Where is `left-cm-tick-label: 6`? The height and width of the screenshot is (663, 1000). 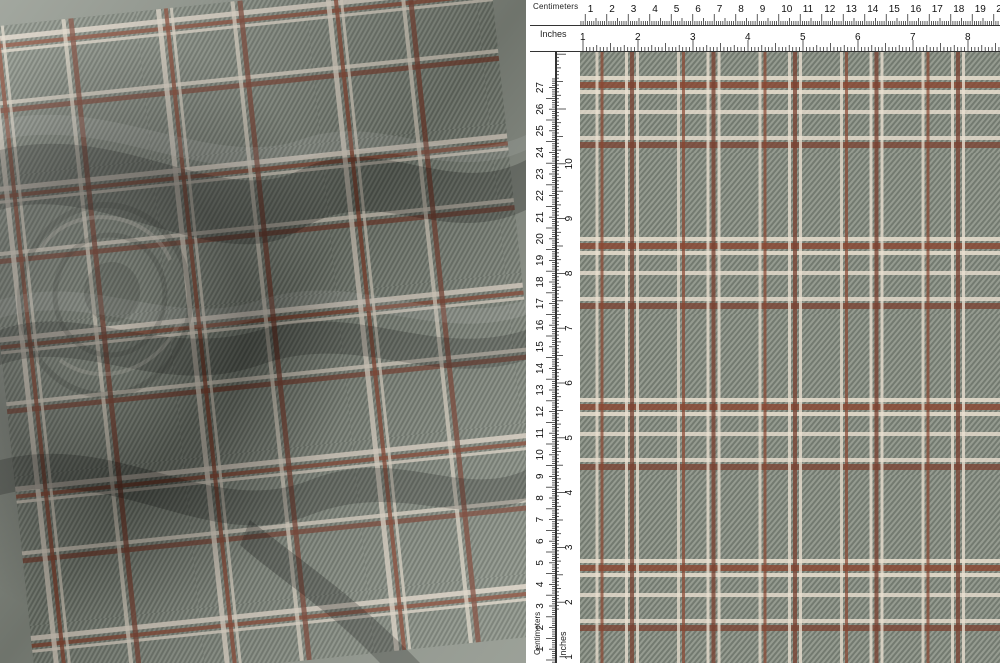
left-cm-tick-label: 6 is located at coordinates (540, 541).